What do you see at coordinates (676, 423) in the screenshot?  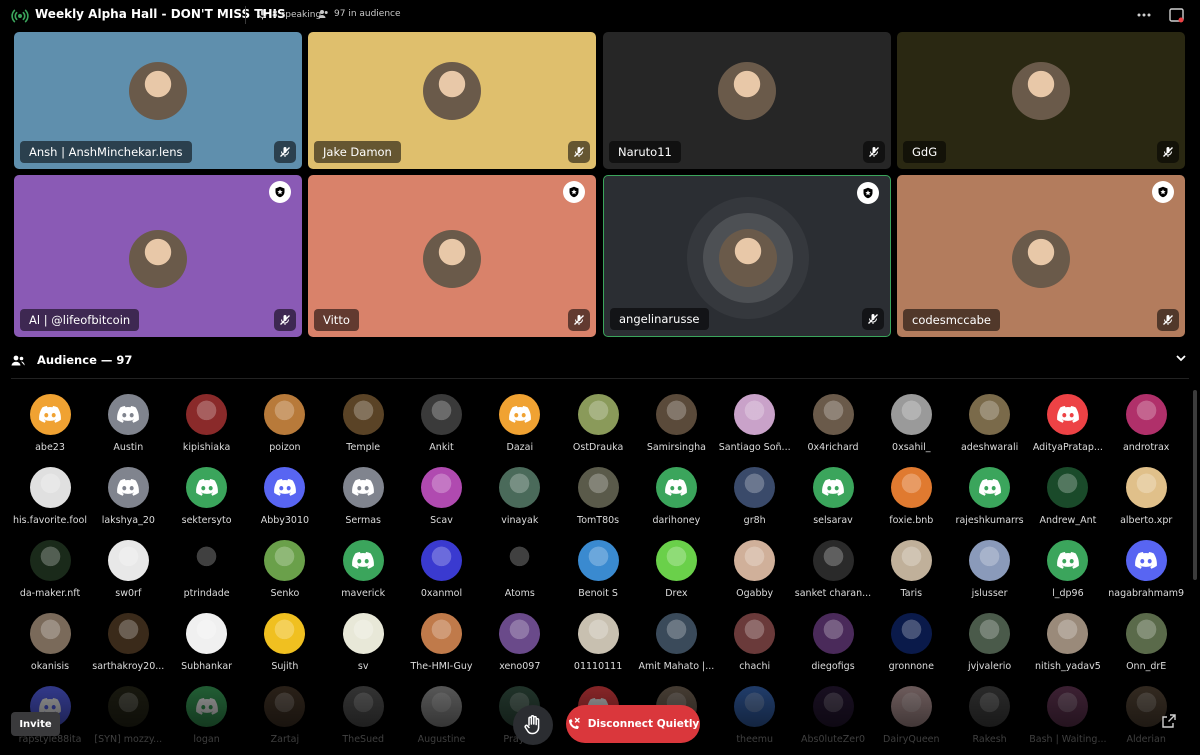 I see `audience-member: Samirsingha` at bounding box center [676, 423].